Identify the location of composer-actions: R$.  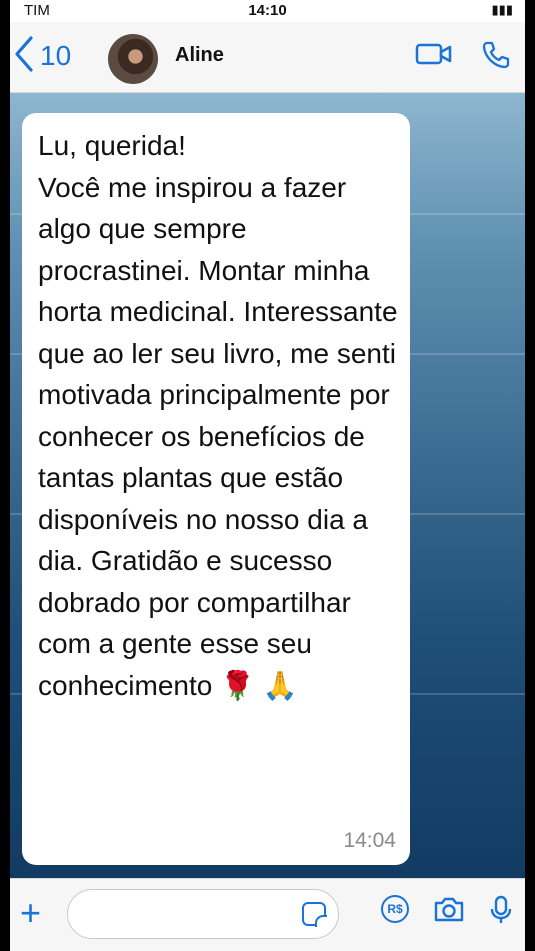
(447, 912).